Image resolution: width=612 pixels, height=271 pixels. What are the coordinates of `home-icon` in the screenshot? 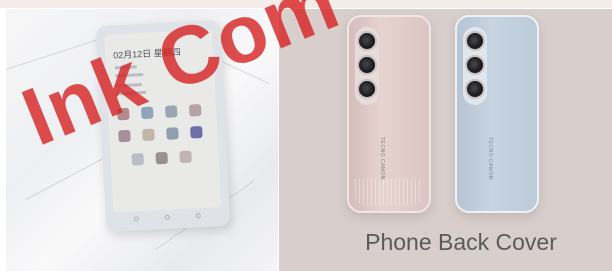 It's located at (167, 217).